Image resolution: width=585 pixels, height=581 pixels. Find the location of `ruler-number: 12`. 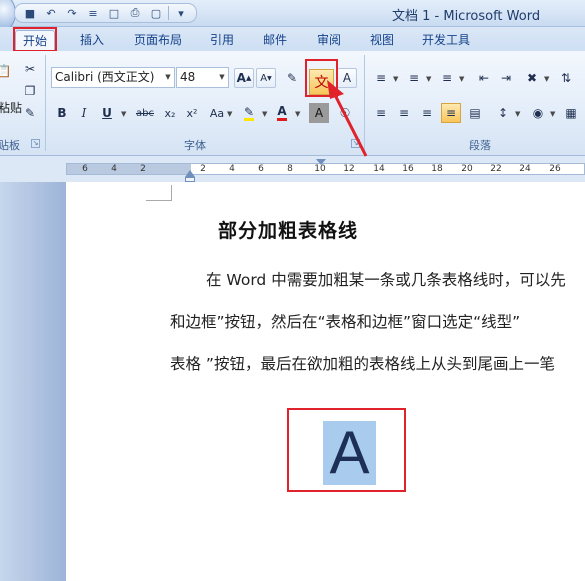

ruler-number: 12 is located at coordinates (349, 169).